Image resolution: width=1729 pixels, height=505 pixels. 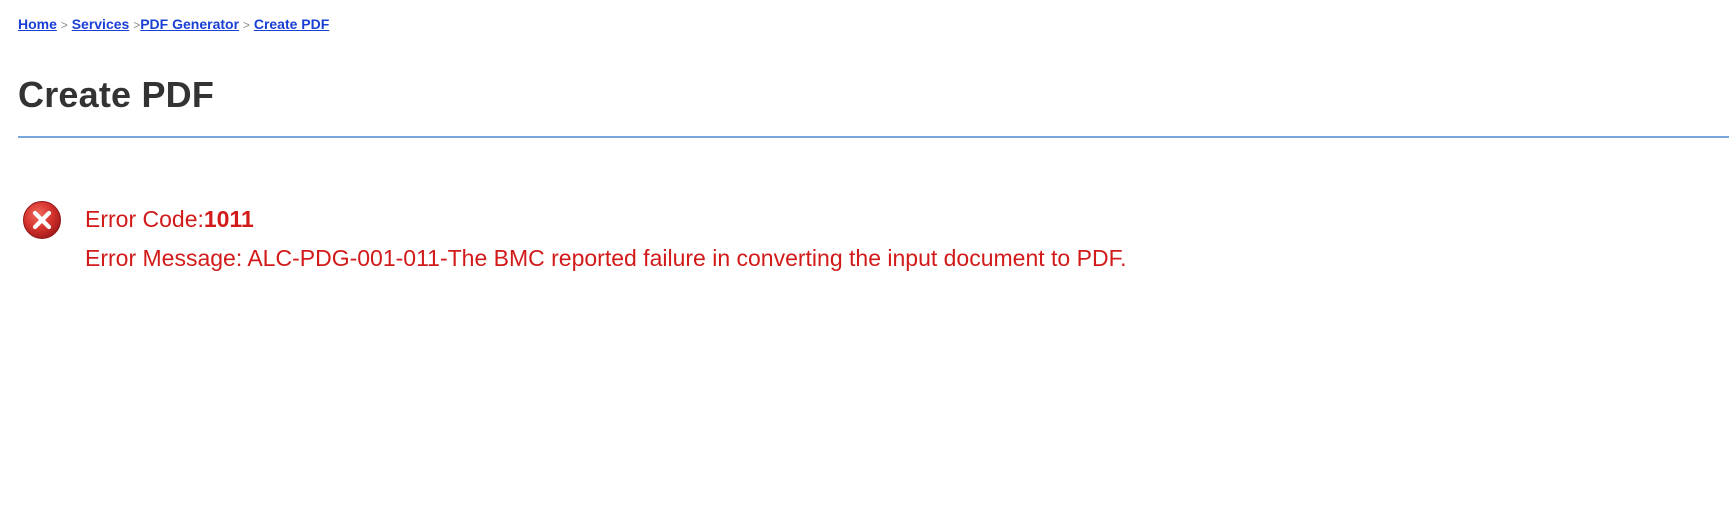 What do you see at coordinates (42, 220) in the screenshot?
I see `error-x-icon` at bounding box center [42, 220].